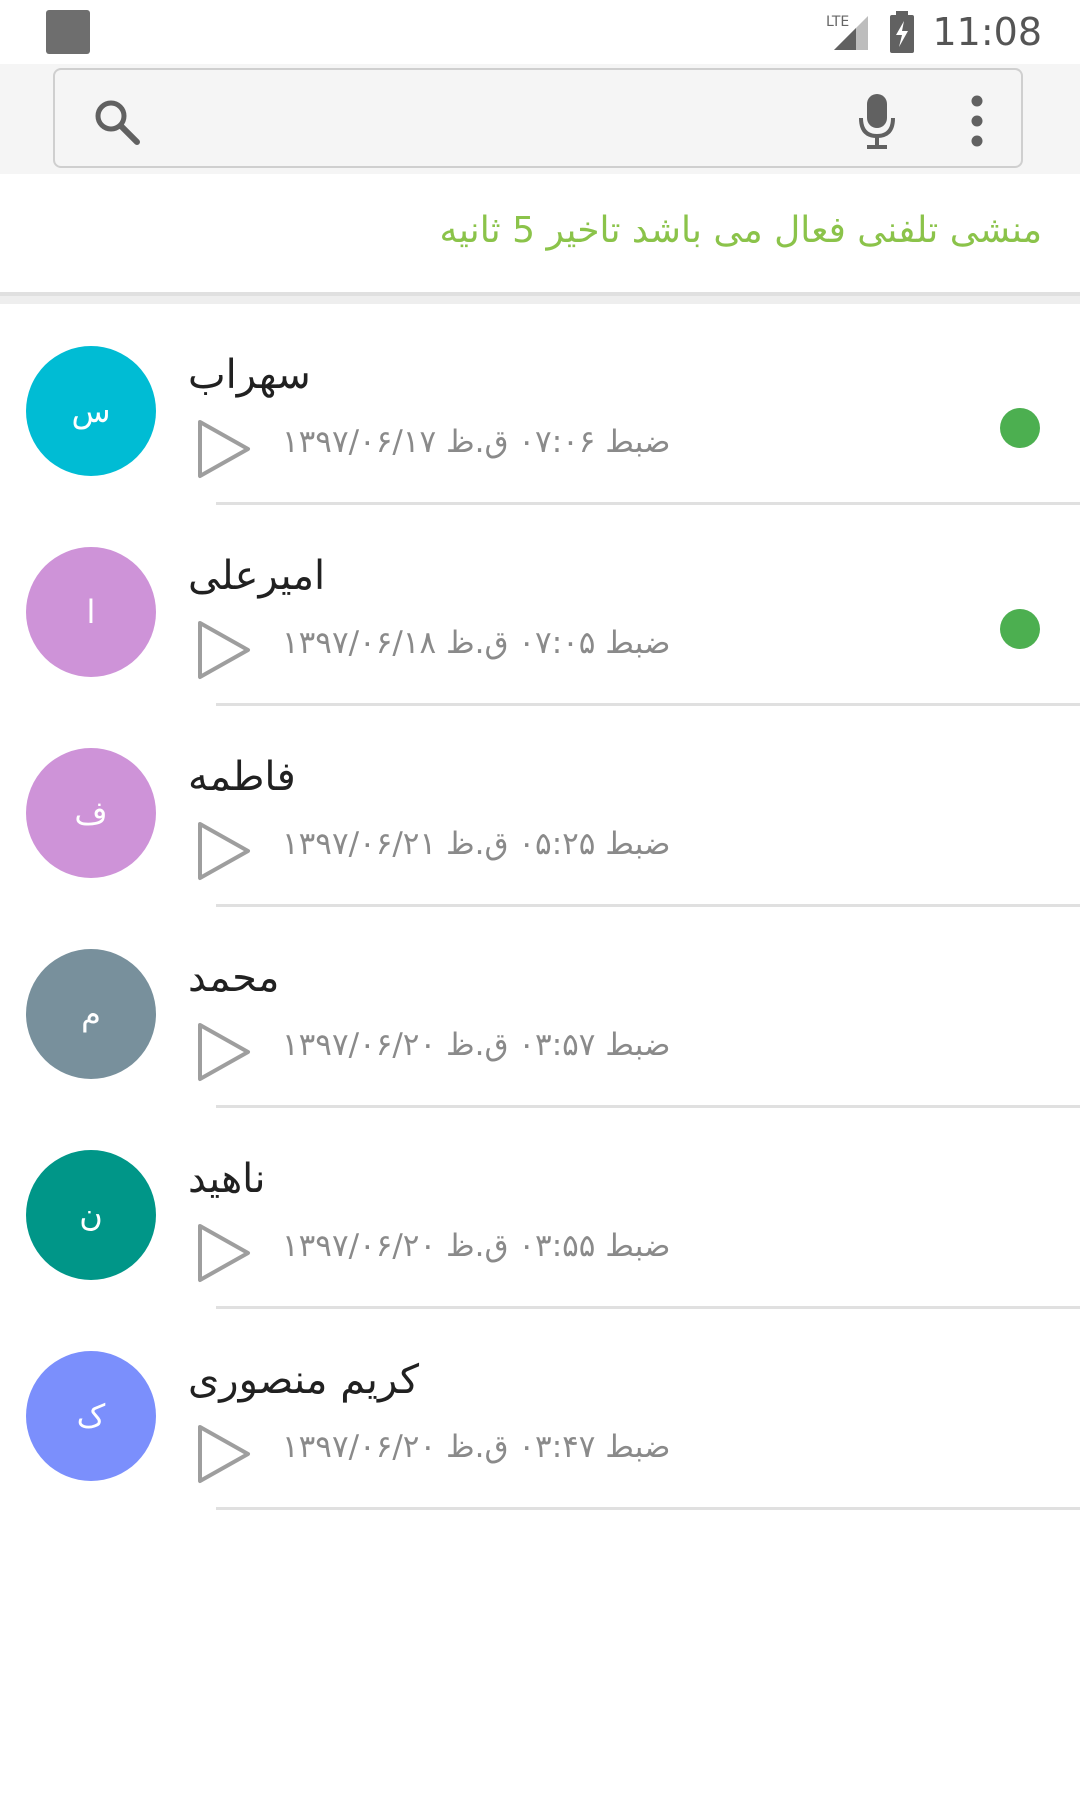  What do you see at coordinates (540, 1208) in the screenshot?
I see `list-item: ن ناهید ضبط ۰۳:۵۵ ق.ظ ۱۳۹۷/۰۶/۲۰` at bounding box center [540, 1208].